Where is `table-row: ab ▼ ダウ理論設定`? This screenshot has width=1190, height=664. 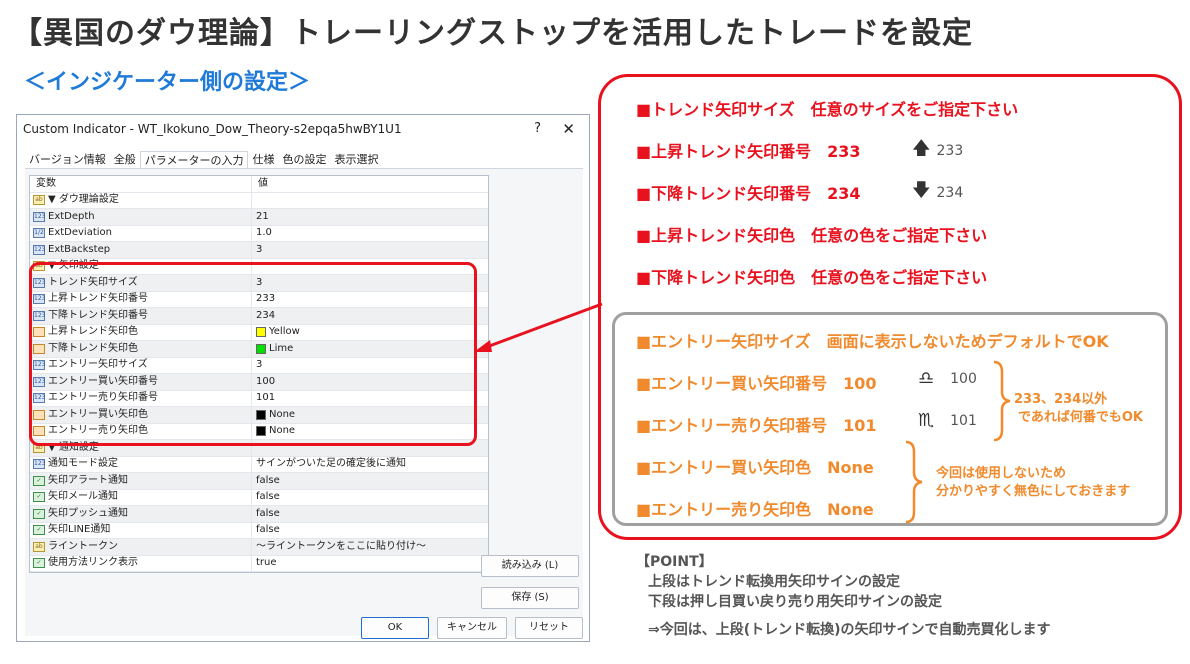
table-row: ab ▼ ダウ理論設定 is located at coordinates (259, 200).